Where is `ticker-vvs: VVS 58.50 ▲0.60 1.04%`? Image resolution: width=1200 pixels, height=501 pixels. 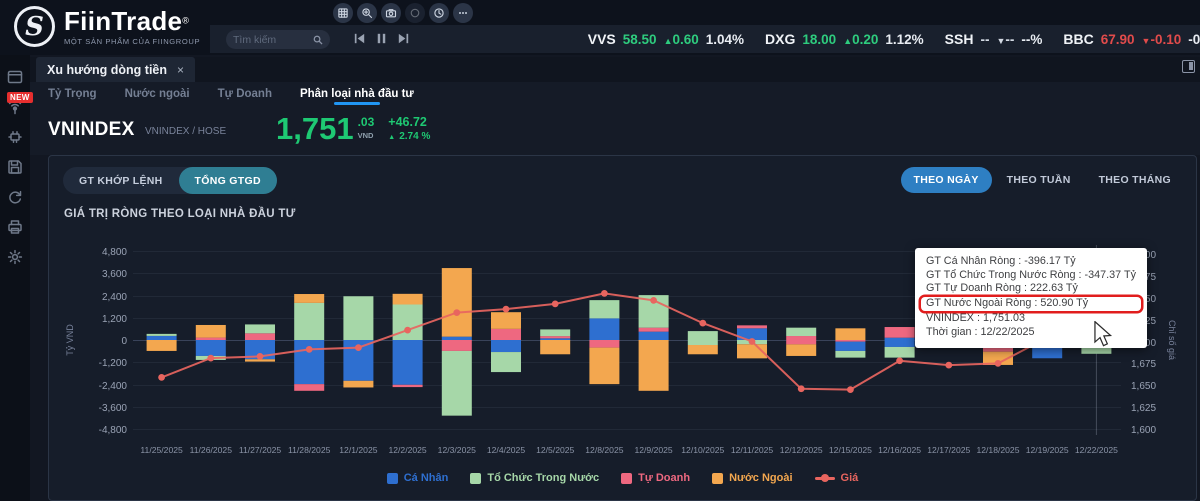
ticker-vvs: VVS 58.50 ▲0.60 1.04% is located at coordinates (666, 39).